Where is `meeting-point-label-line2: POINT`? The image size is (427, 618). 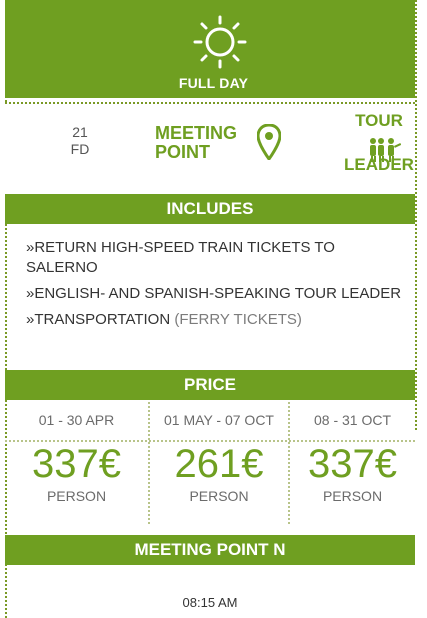 meeting-point-label-line2: POINT is located at coordinates (183, 152).